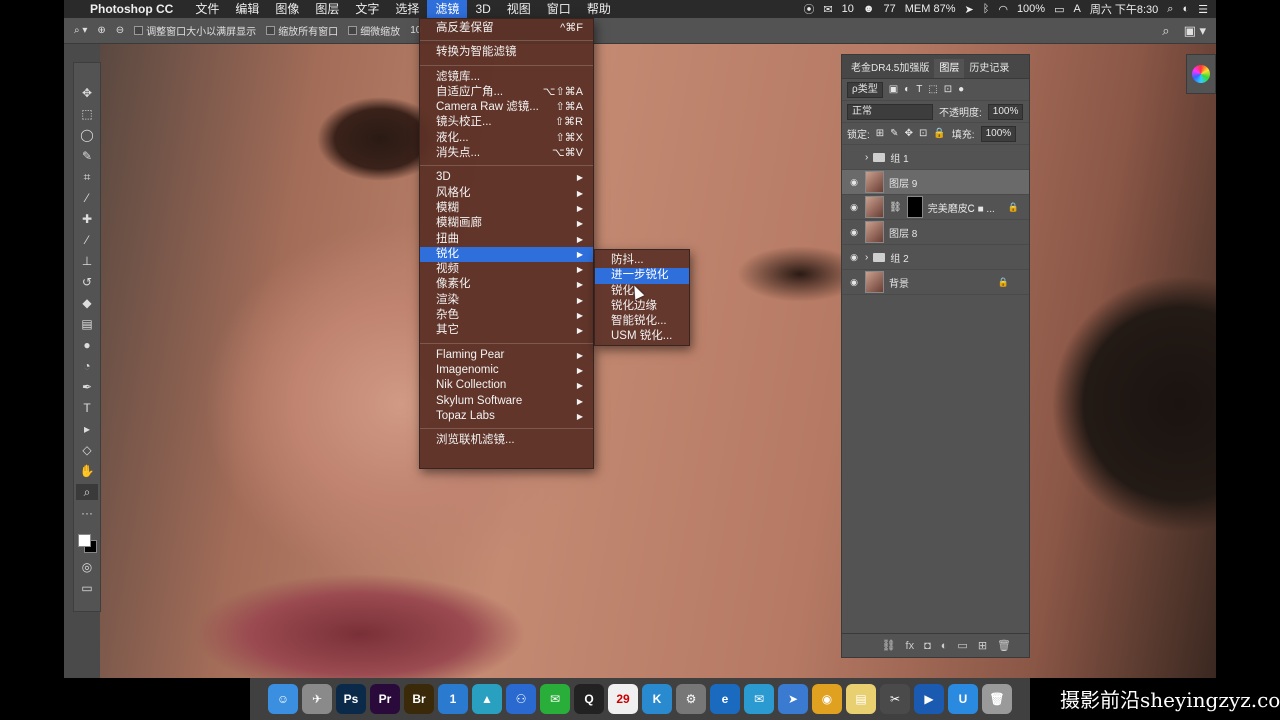 The width and height of the screenshot is (1280, 720). What do you see at coordinates (506, 269) in the screenshot?
I see `menu-item-video: 视频 ▶` at bounding box center [506, 269].